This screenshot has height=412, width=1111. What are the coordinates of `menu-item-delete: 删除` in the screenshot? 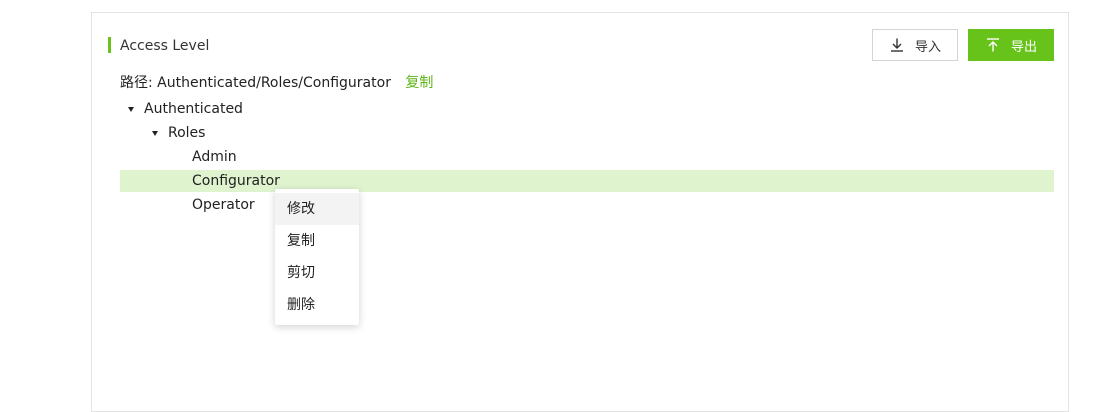 It's located at (317, 305).